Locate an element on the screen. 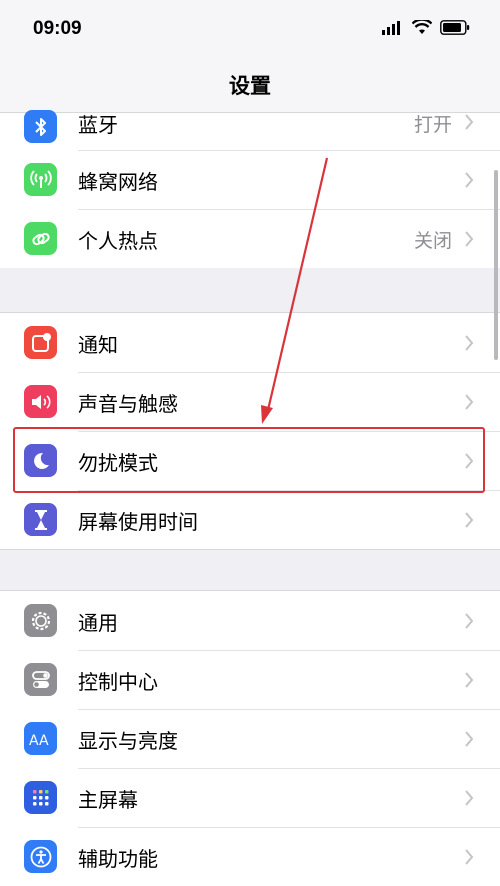 The height and width of the screenshot is (886, 500). settings-row-label: 个人热点 is located at coordinates (118, 241).